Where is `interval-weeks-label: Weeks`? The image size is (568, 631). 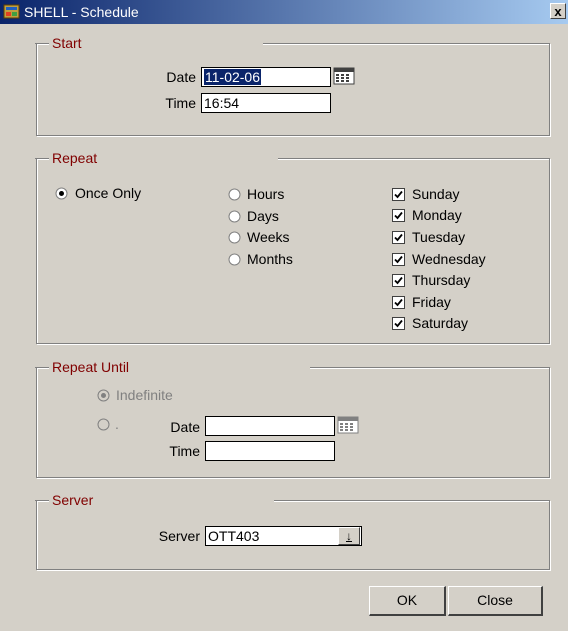 interval-weeks-label: Weeks is located at coordinates (268, 237).